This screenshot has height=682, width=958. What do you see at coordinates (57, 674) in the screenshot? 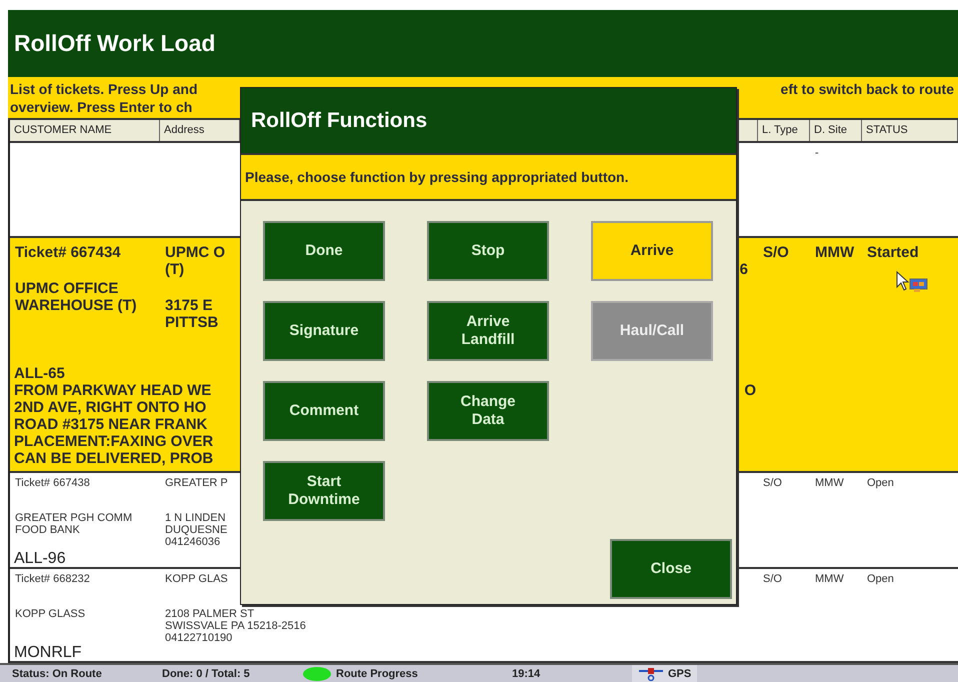
I see `status-text: Status: On Route` at bounding box center [57, 674].